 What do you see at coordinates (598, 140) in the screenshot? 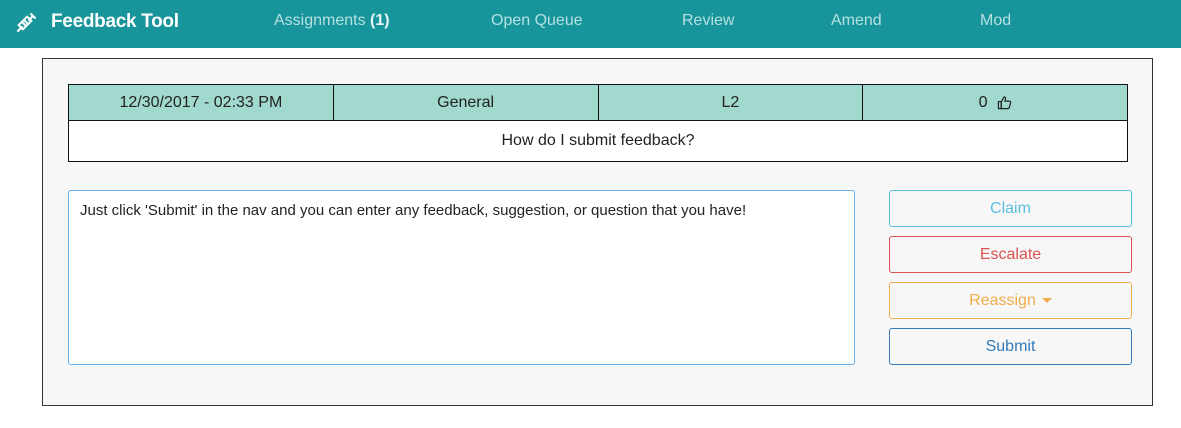
I see `feedback-question: How do I submit feedback?` at bounding box center [598, 140].